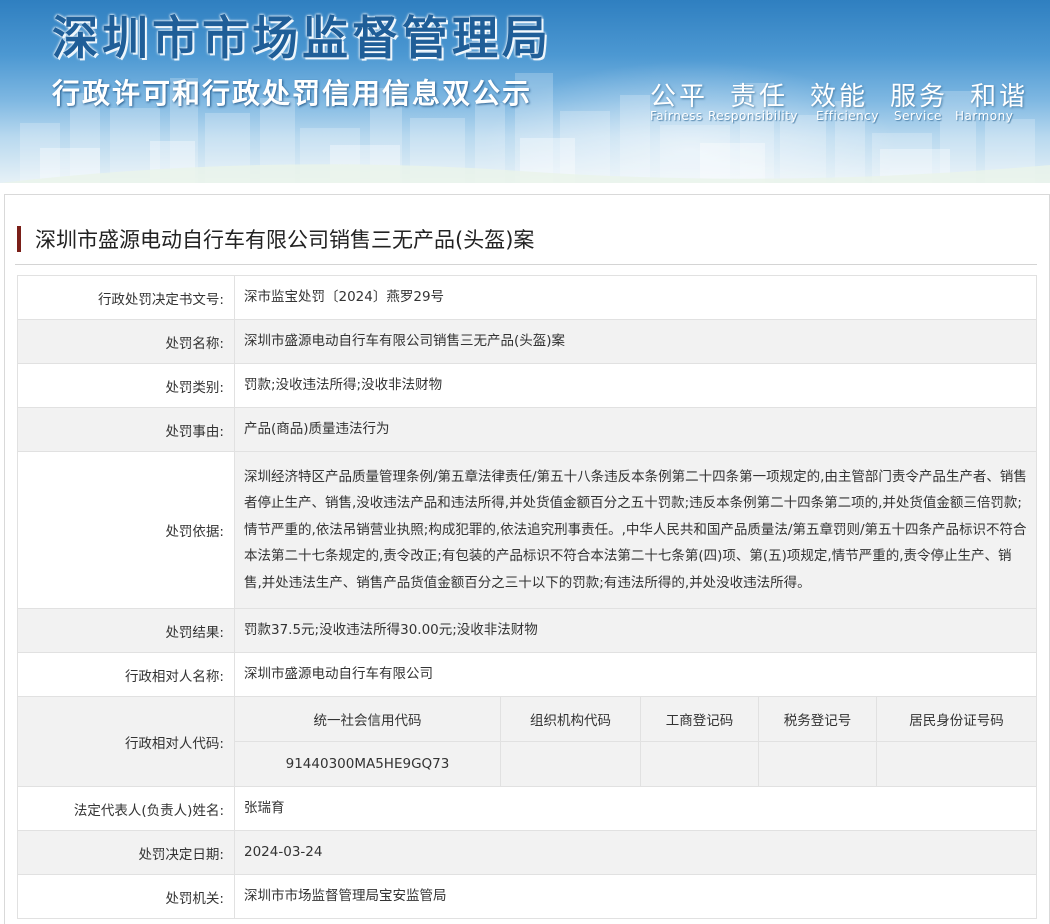 Image resolution: width=1050 pixels, height=924 pixels. I want to click on decision-date: 2024-03-24, so click(635, 852).